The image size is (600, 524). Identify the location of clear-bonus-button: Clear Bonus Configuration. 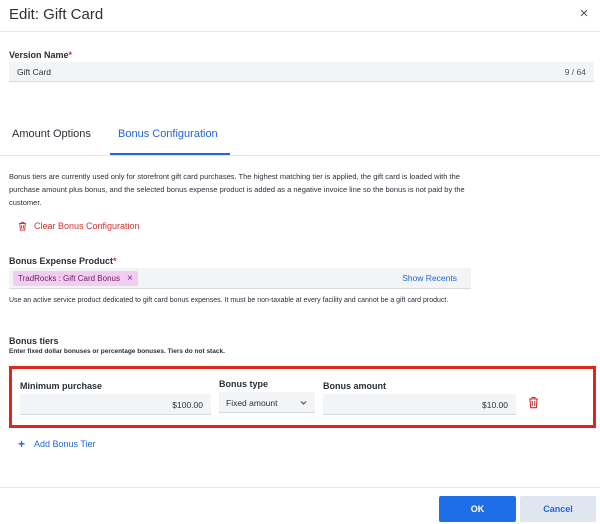
(79, 226).